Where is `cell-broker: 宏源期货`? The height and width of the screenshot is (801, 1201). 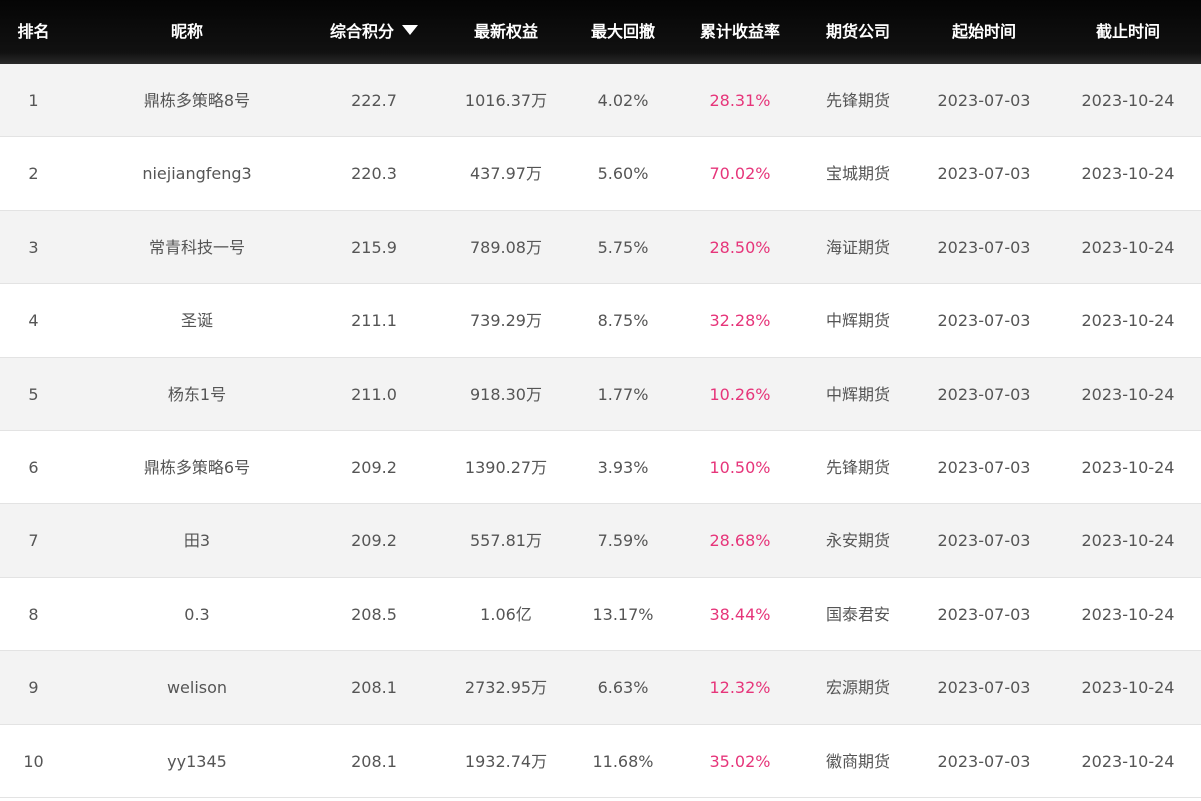 cell-broker: 宏源期货 is located at coordinates (857, 688).